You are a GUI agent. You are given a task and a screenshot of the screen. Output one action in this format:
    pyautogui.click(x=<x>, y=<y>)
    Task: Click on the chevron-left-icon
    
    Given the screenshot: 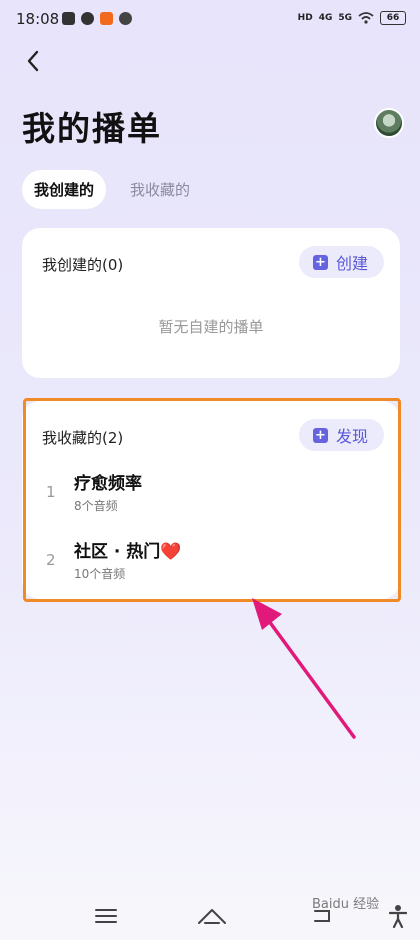 What is the action you would take?
    pyautogui.click(x=33, y=61)
    